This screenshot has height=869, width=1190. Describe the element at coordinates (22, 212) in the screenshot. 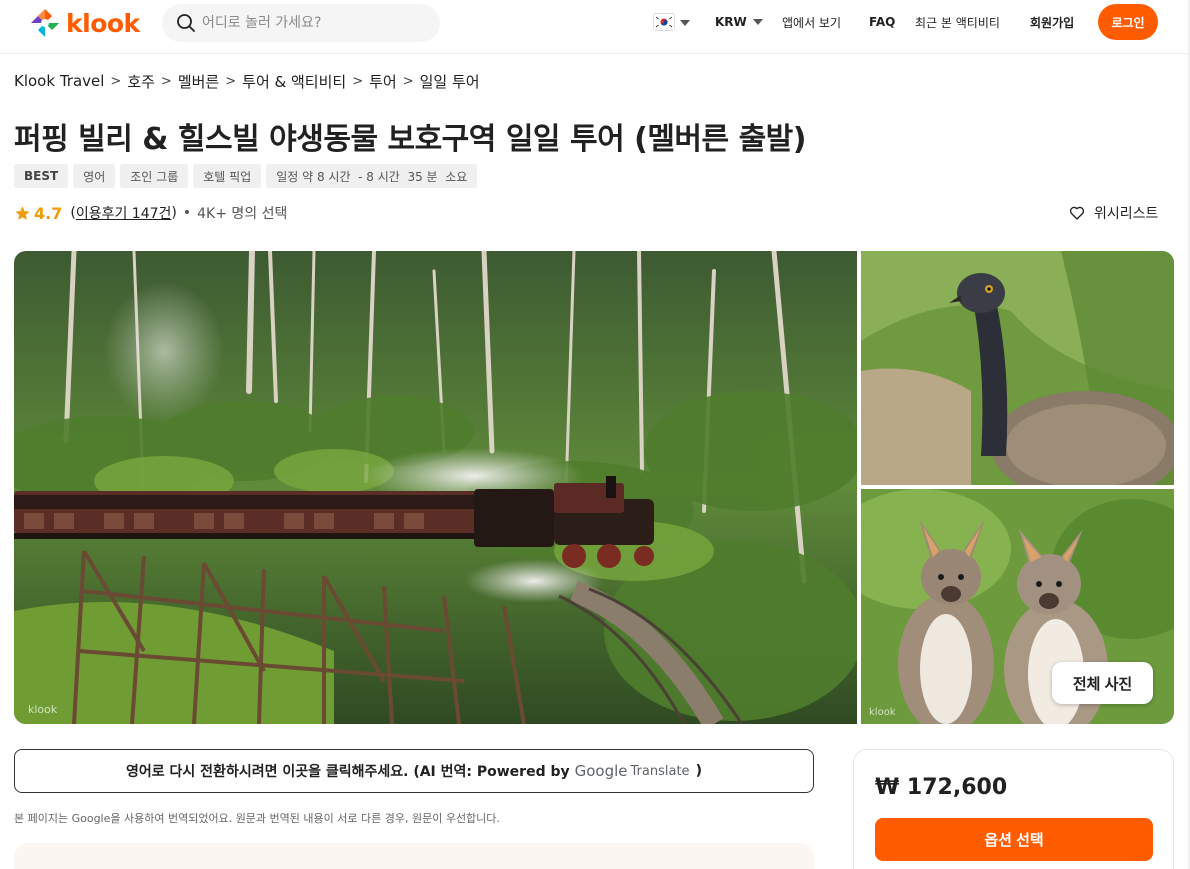

I see `star-icon` at that location.